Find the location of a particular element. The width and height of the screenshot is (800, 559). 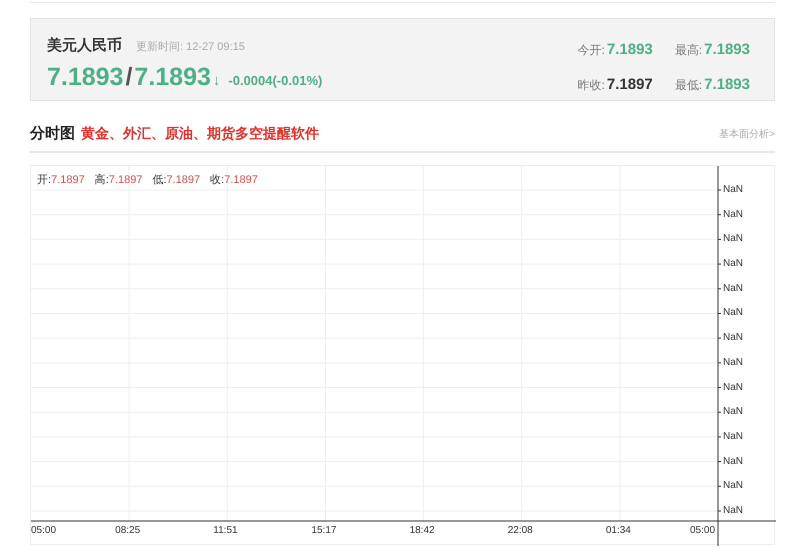

stat-value: 7.1897 is located at coordinates (629, 84).